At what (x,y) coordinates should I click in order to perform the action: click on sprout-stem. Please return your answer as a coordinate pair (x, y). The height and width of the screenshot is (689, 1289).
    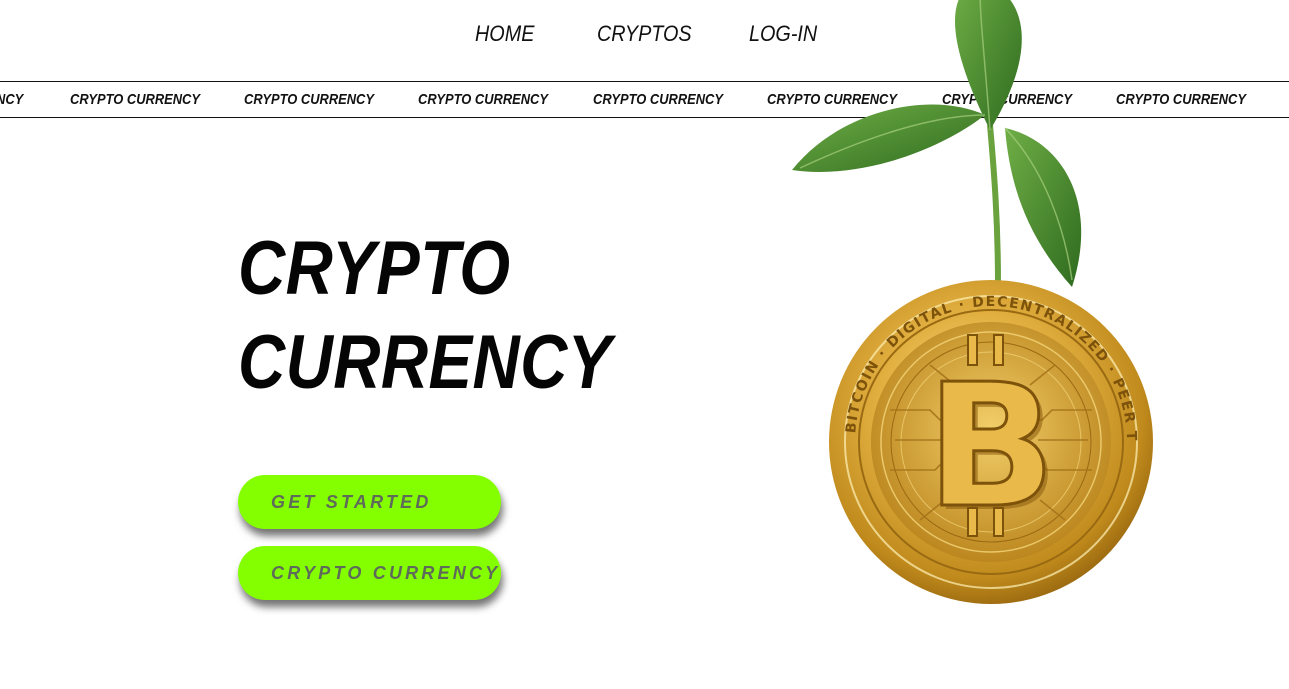
    Looking at the image, I should click on (994, 205).